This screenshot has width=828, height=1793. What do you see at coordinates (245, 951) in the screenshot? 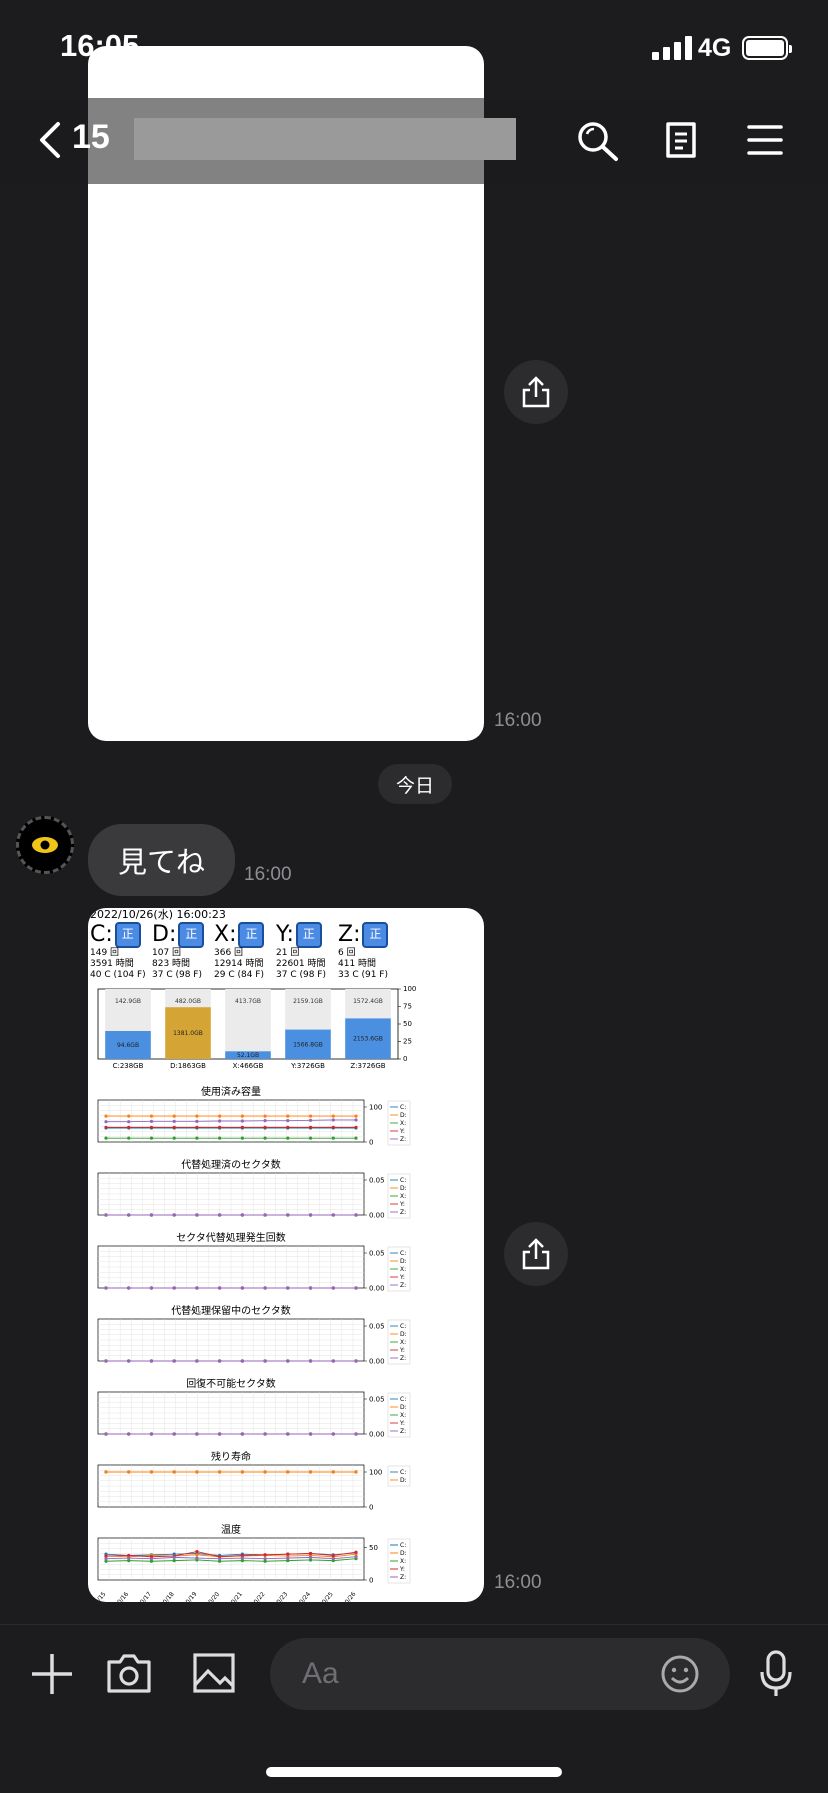
I see `drive-status: X: 正 366 回 12914 時間 29 C (84 F)` at bounding box center [245, 951].